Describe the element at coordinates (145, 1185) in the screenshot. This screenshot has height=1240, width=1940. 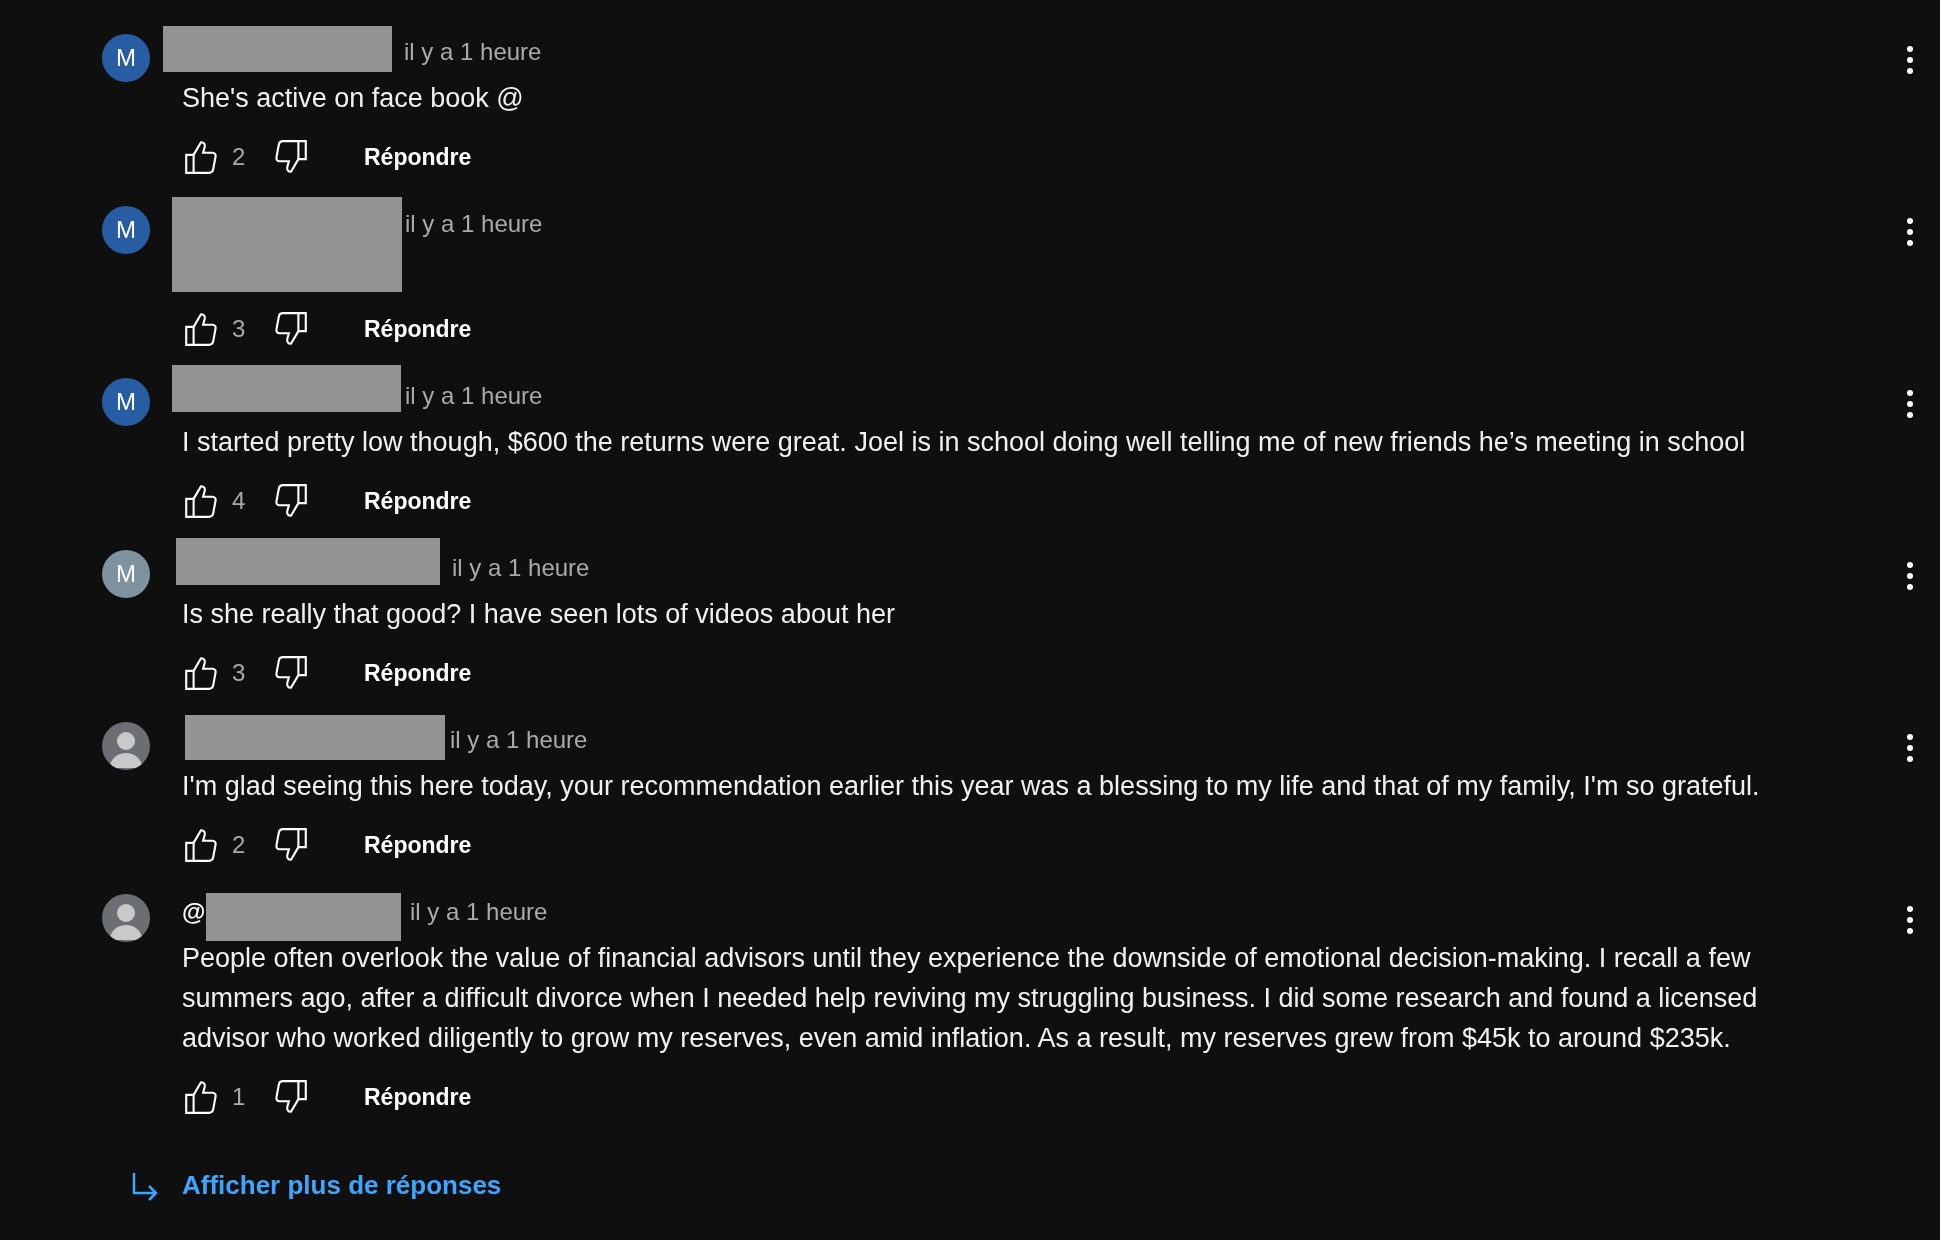
I see `reply-arrow-icon` at that location.